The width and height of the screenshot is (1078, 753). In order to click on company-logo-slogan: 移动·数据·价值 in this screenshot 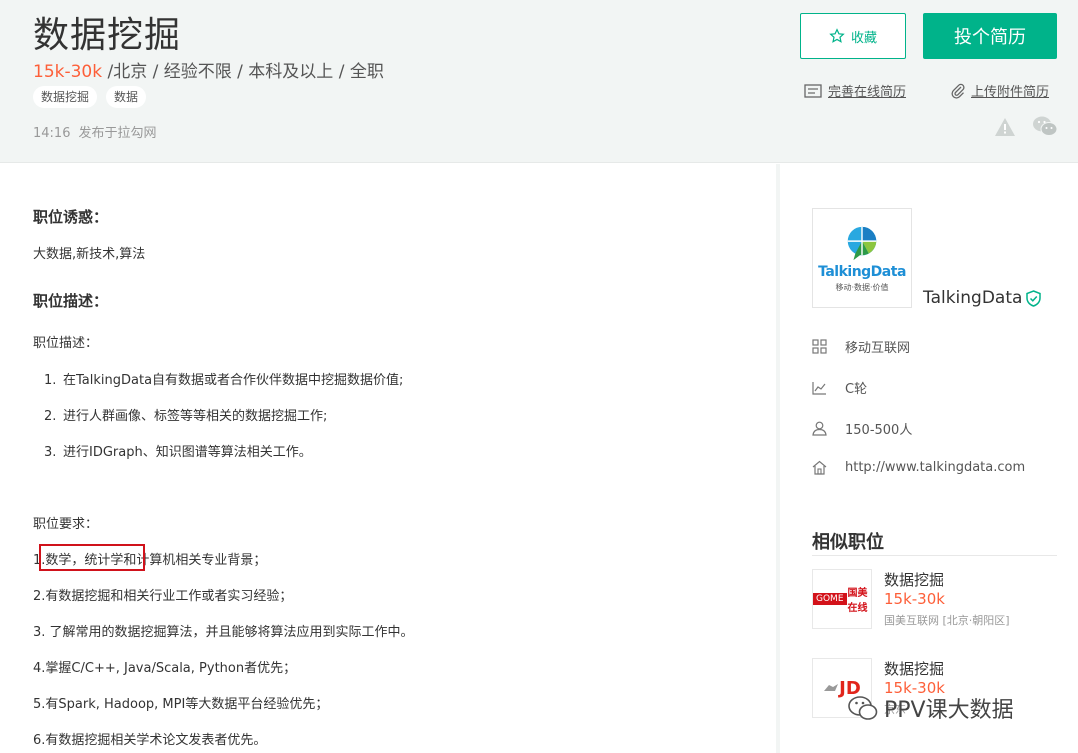, I will do `click(862, 287)`.